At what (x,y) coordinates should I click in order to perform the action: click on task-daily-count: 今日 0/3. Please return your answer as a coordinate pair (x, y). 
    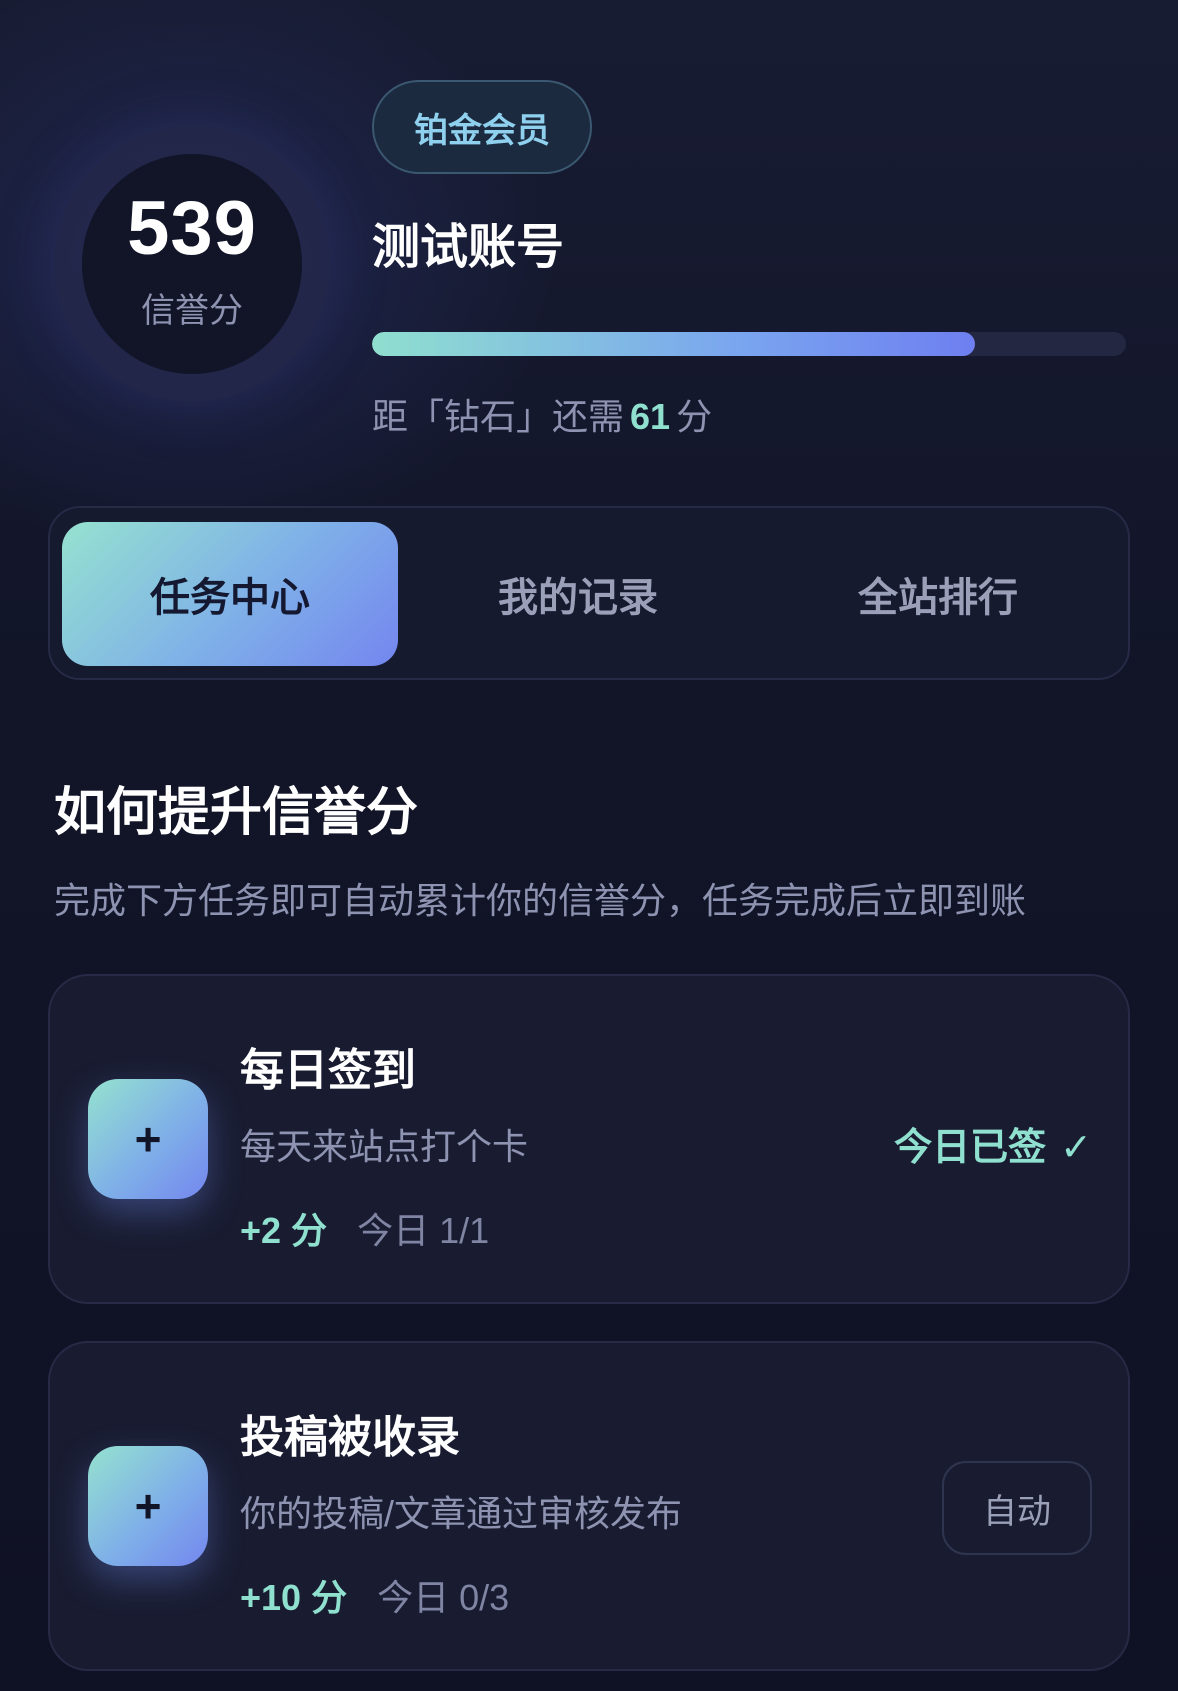
    Looking at the image, I should click on (443, 1597).